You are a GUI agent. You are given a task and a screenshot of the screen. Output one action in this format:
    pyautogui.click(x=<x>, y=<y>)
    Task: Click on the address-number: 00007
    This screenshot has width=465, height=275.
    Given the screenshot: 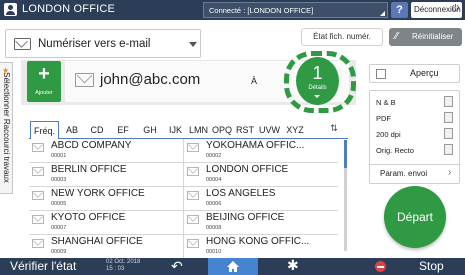 What is the action you would take?
    pyautogui.click(x=59, y=228)
    